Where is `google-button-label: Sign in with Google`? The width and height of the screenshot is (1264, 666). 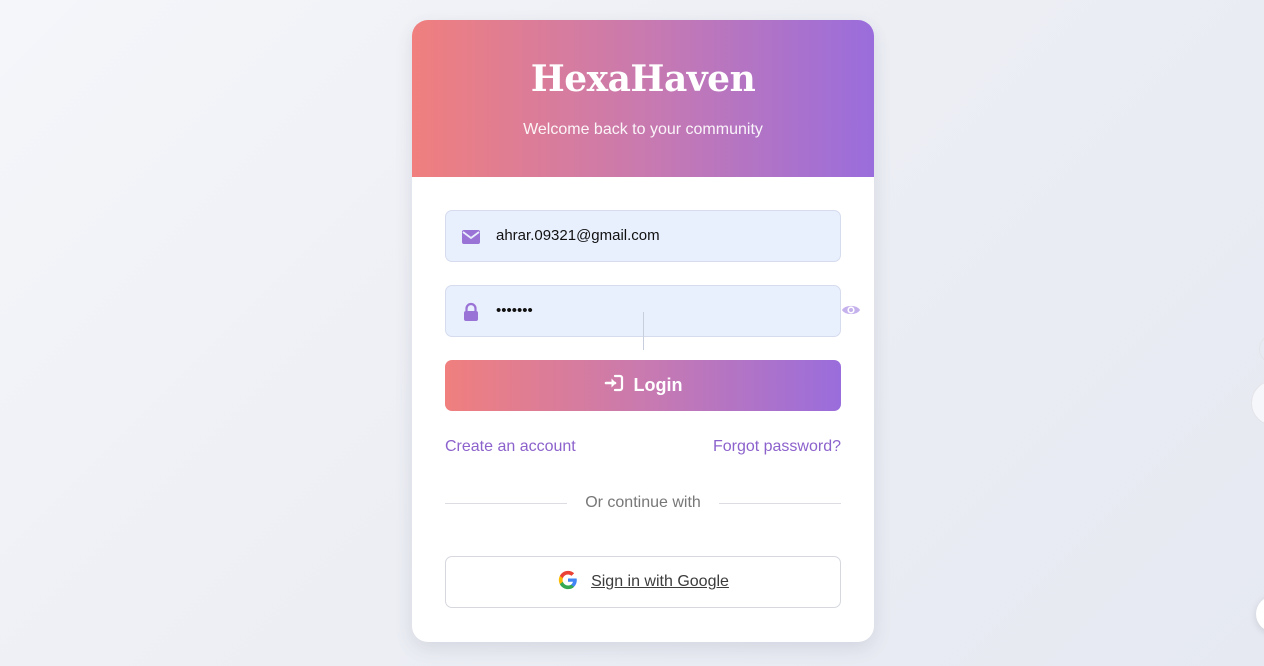
google-button-label: Sign in with Google is located at coordinates (660, 581).